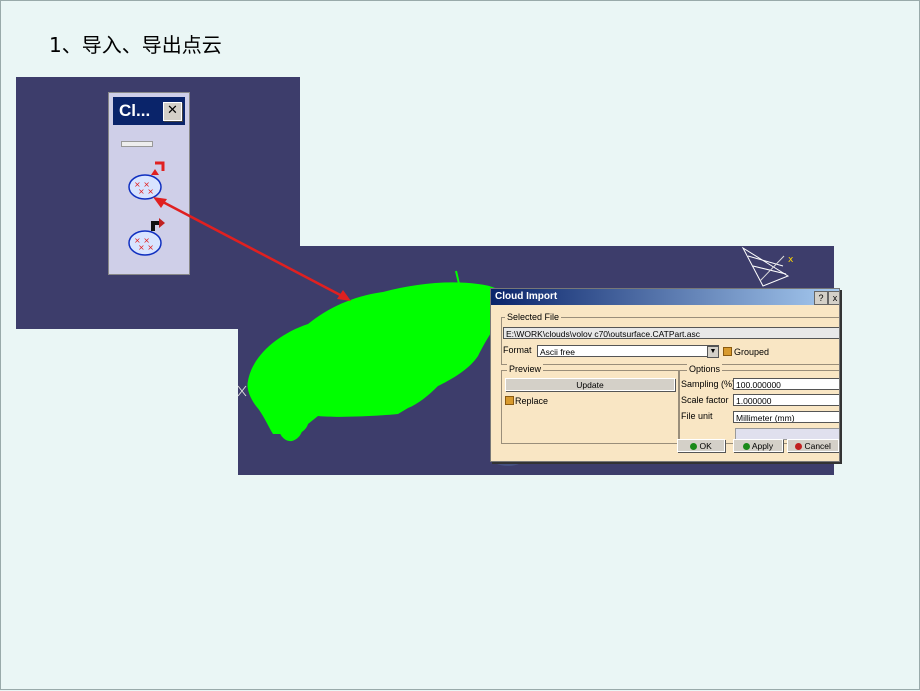  Describe the element at coordinates (752, 352) in the screenshot. I see `grouped-label: Grouped` at that location.